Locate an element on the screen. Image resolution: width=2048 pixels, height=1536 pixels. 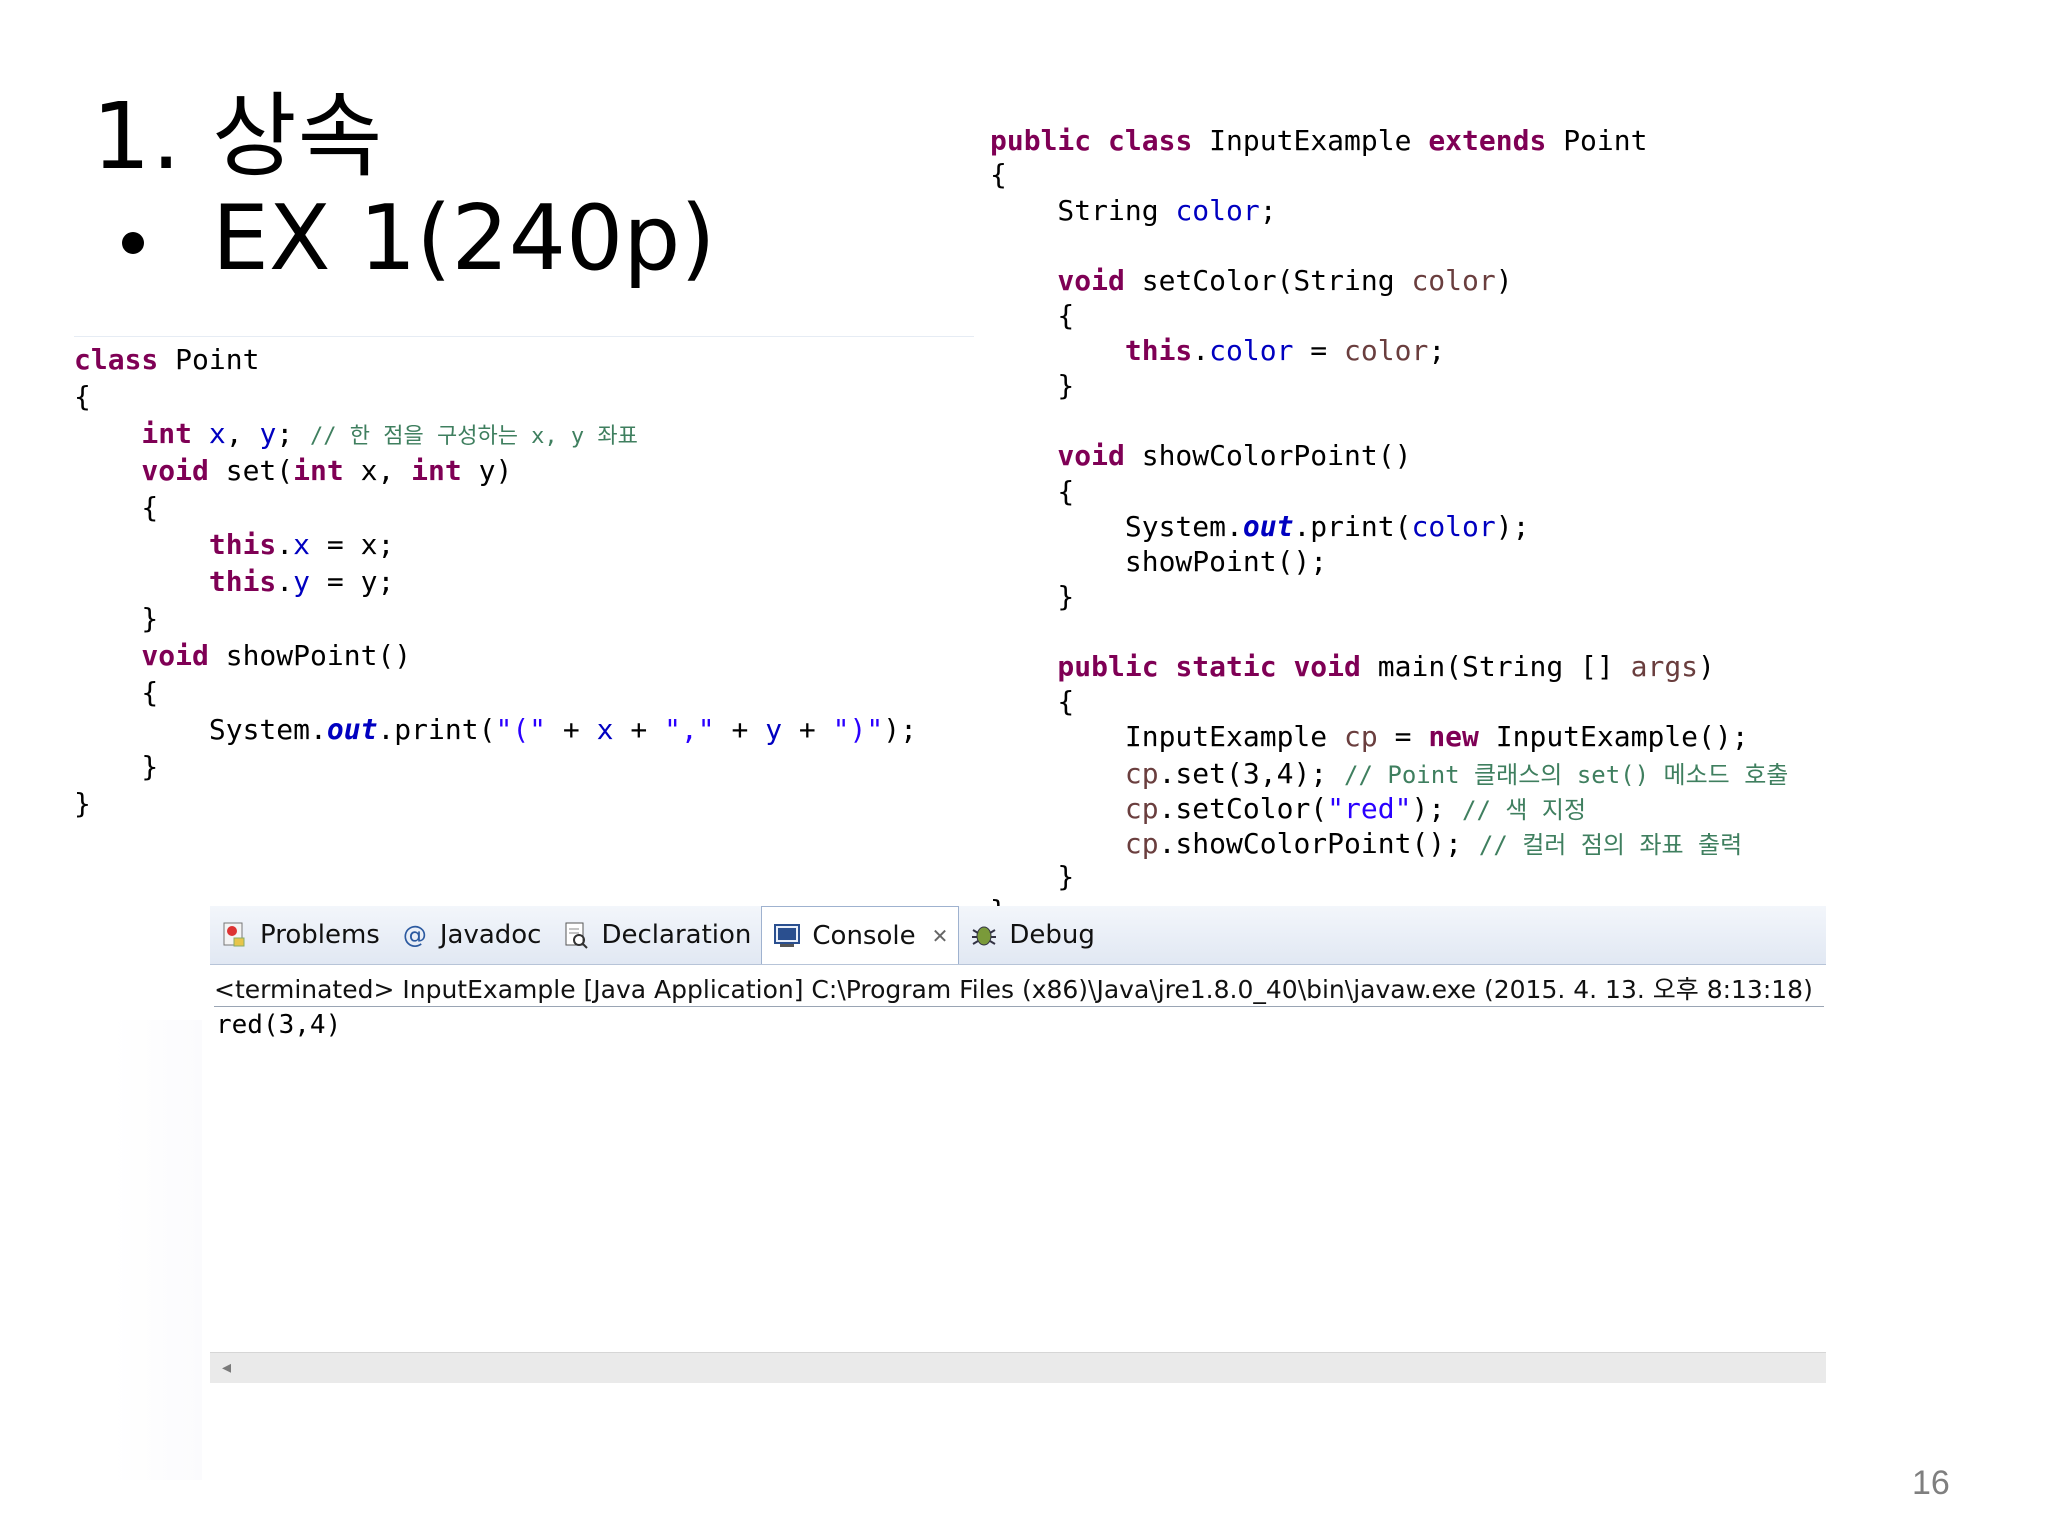
console-output: red(3,4) is located at coordinates (278, 1025).